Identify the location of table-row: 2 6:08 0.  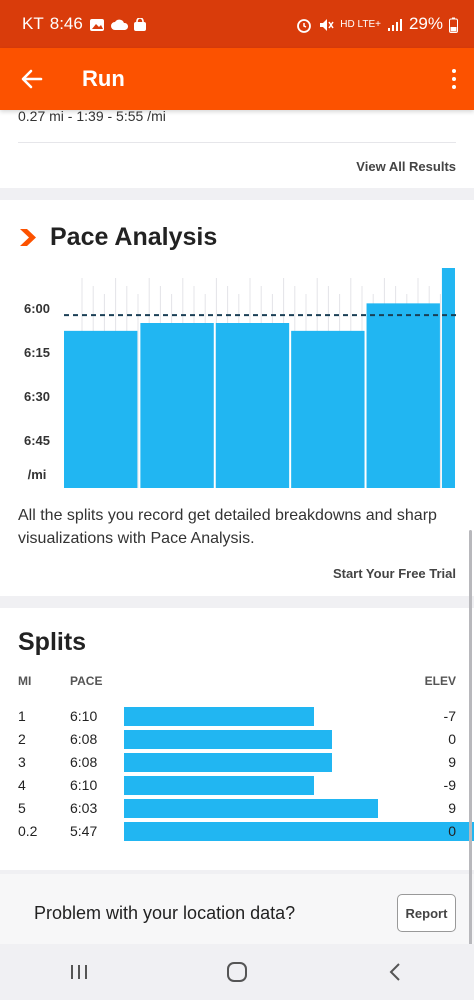
(237, 740).